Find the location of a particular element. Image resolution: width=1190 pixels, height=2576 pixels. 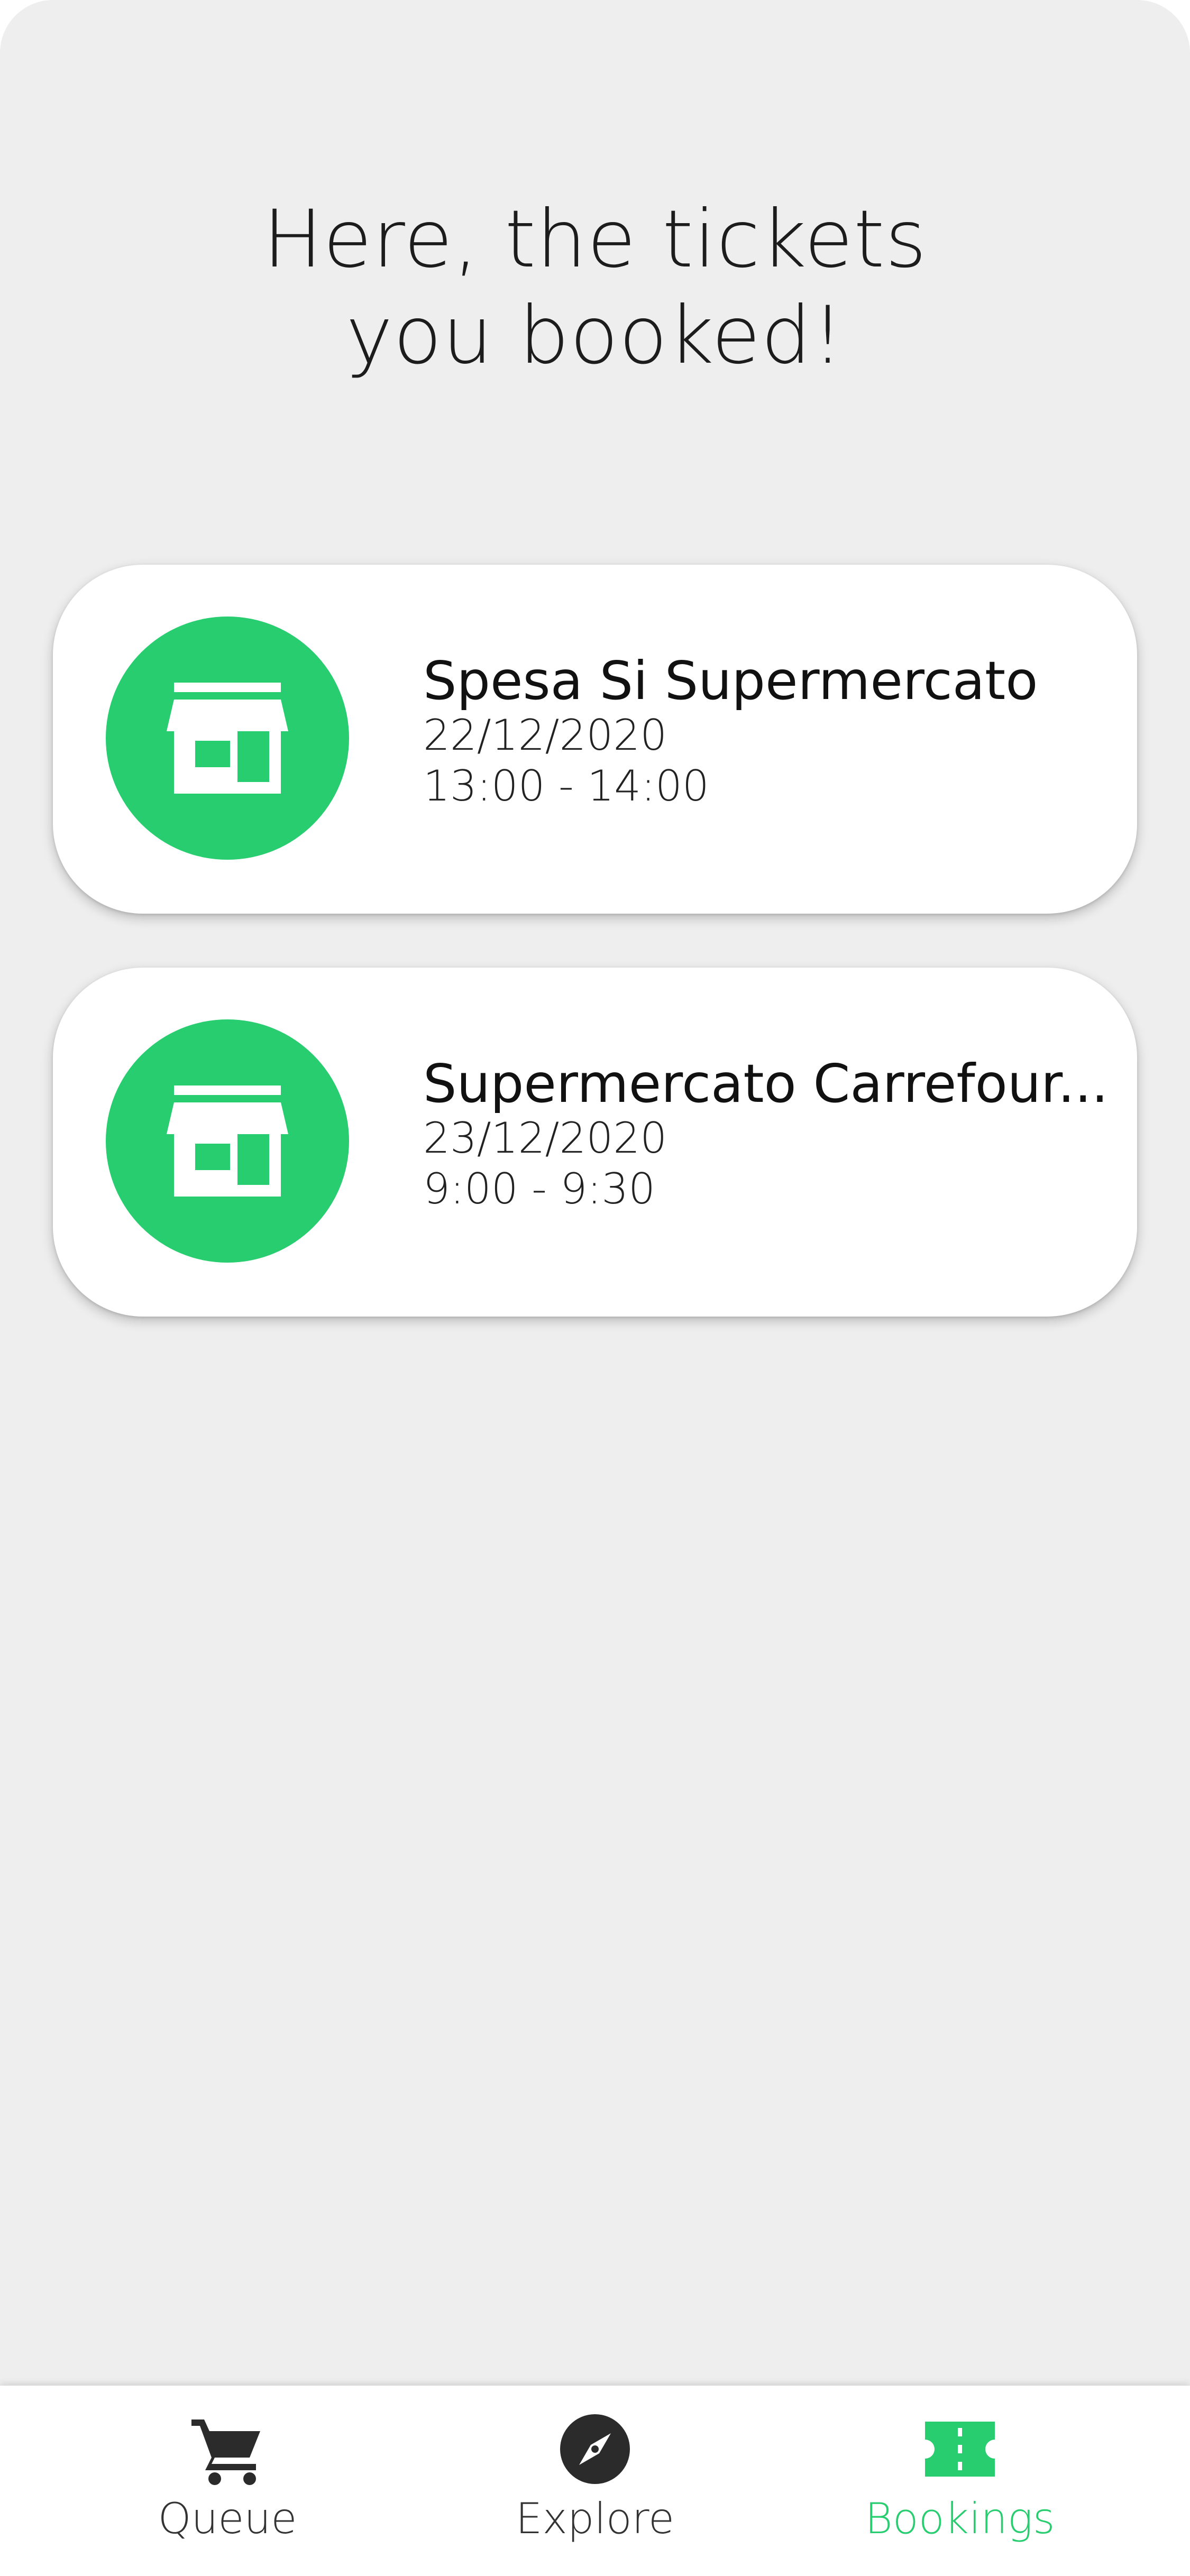

booking-date: 22/12/2020 is located at coordinates (545, 735).